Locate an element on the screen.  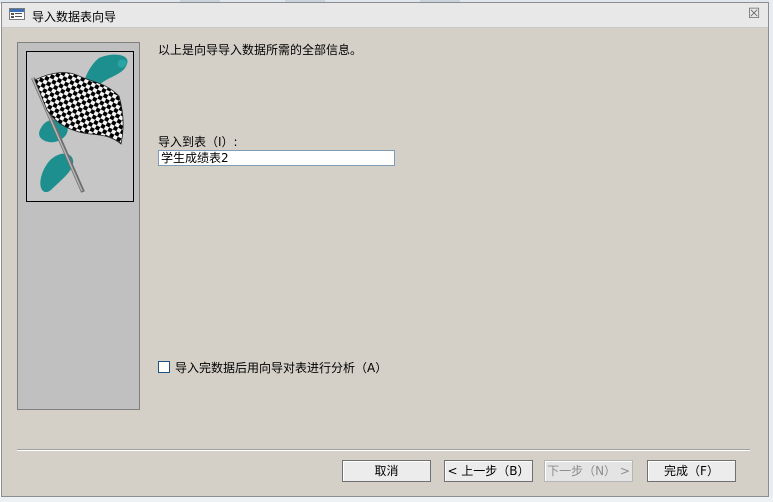
close-icon: ☒ is located at coordinates (754, 14).